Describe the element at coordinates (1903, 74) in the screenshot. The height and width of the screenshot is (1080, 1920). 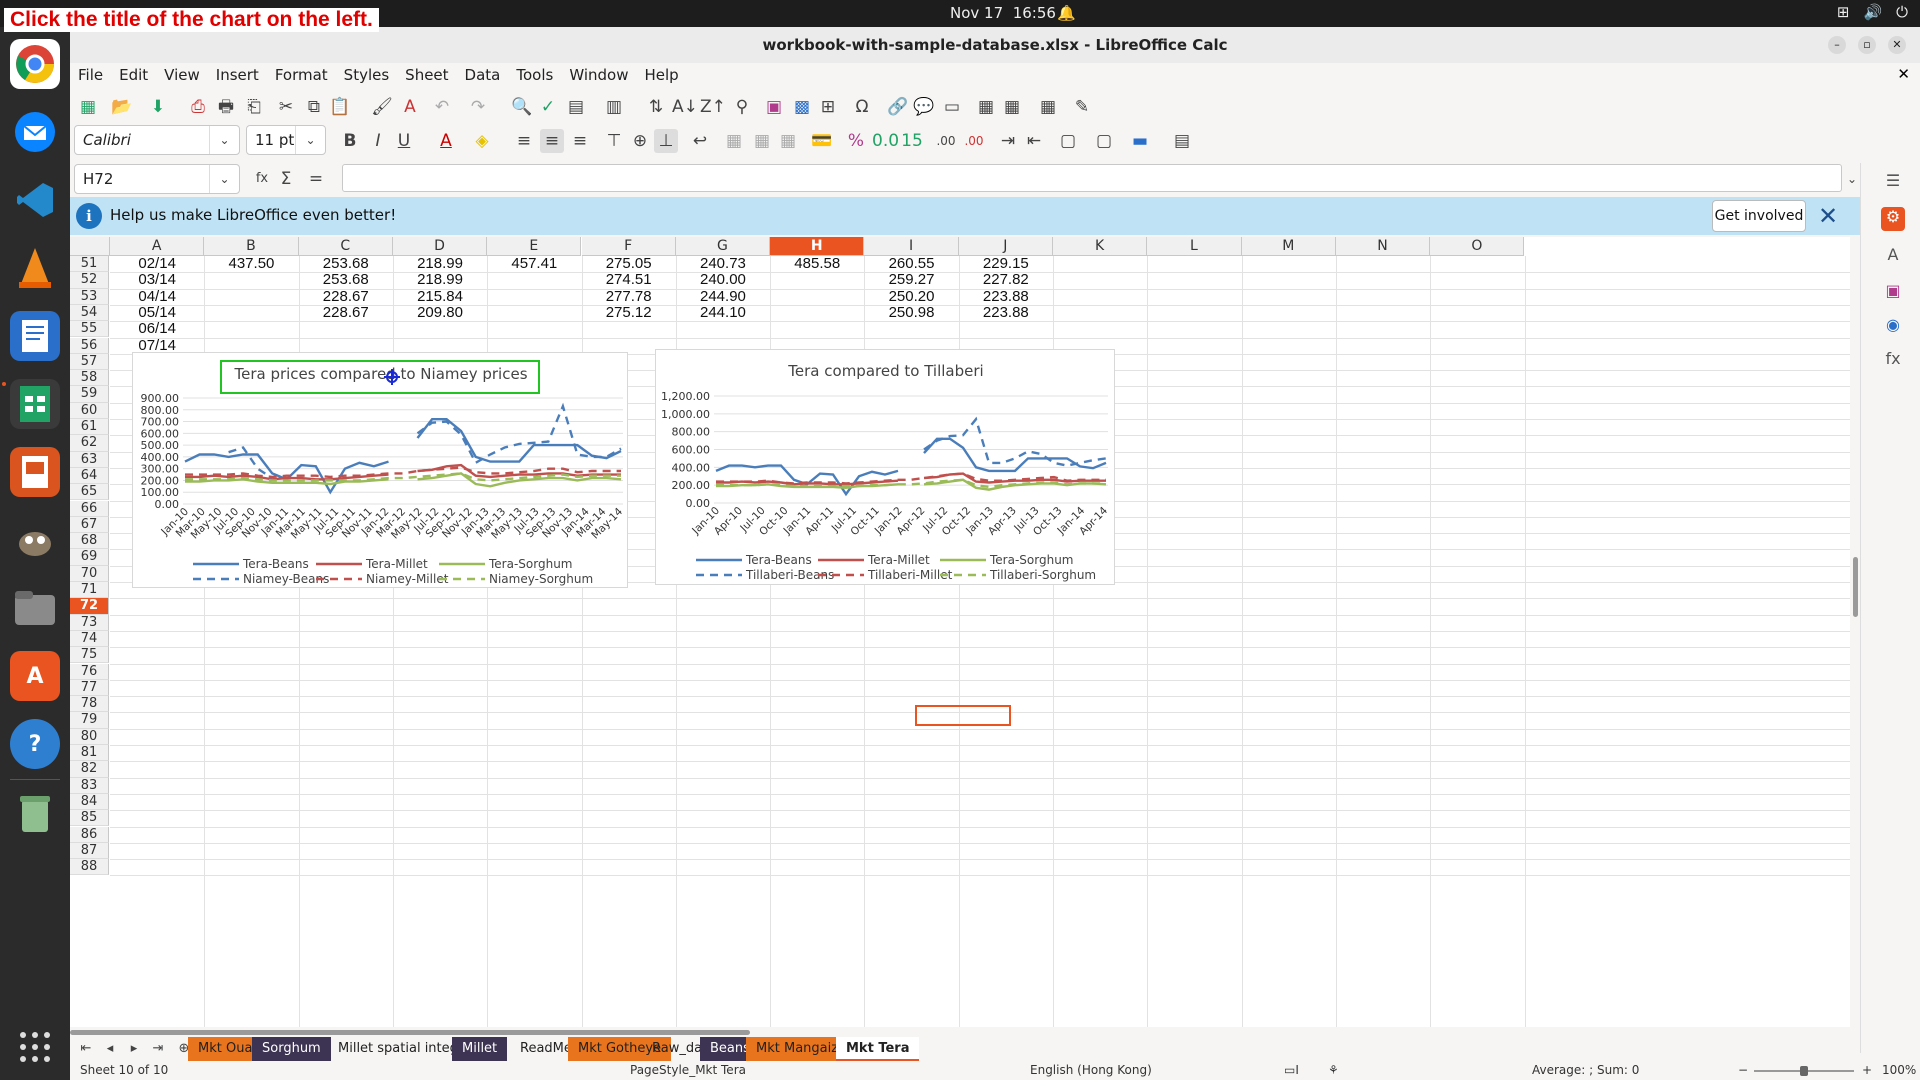
I see `close-document-icon: ✕` at that location.